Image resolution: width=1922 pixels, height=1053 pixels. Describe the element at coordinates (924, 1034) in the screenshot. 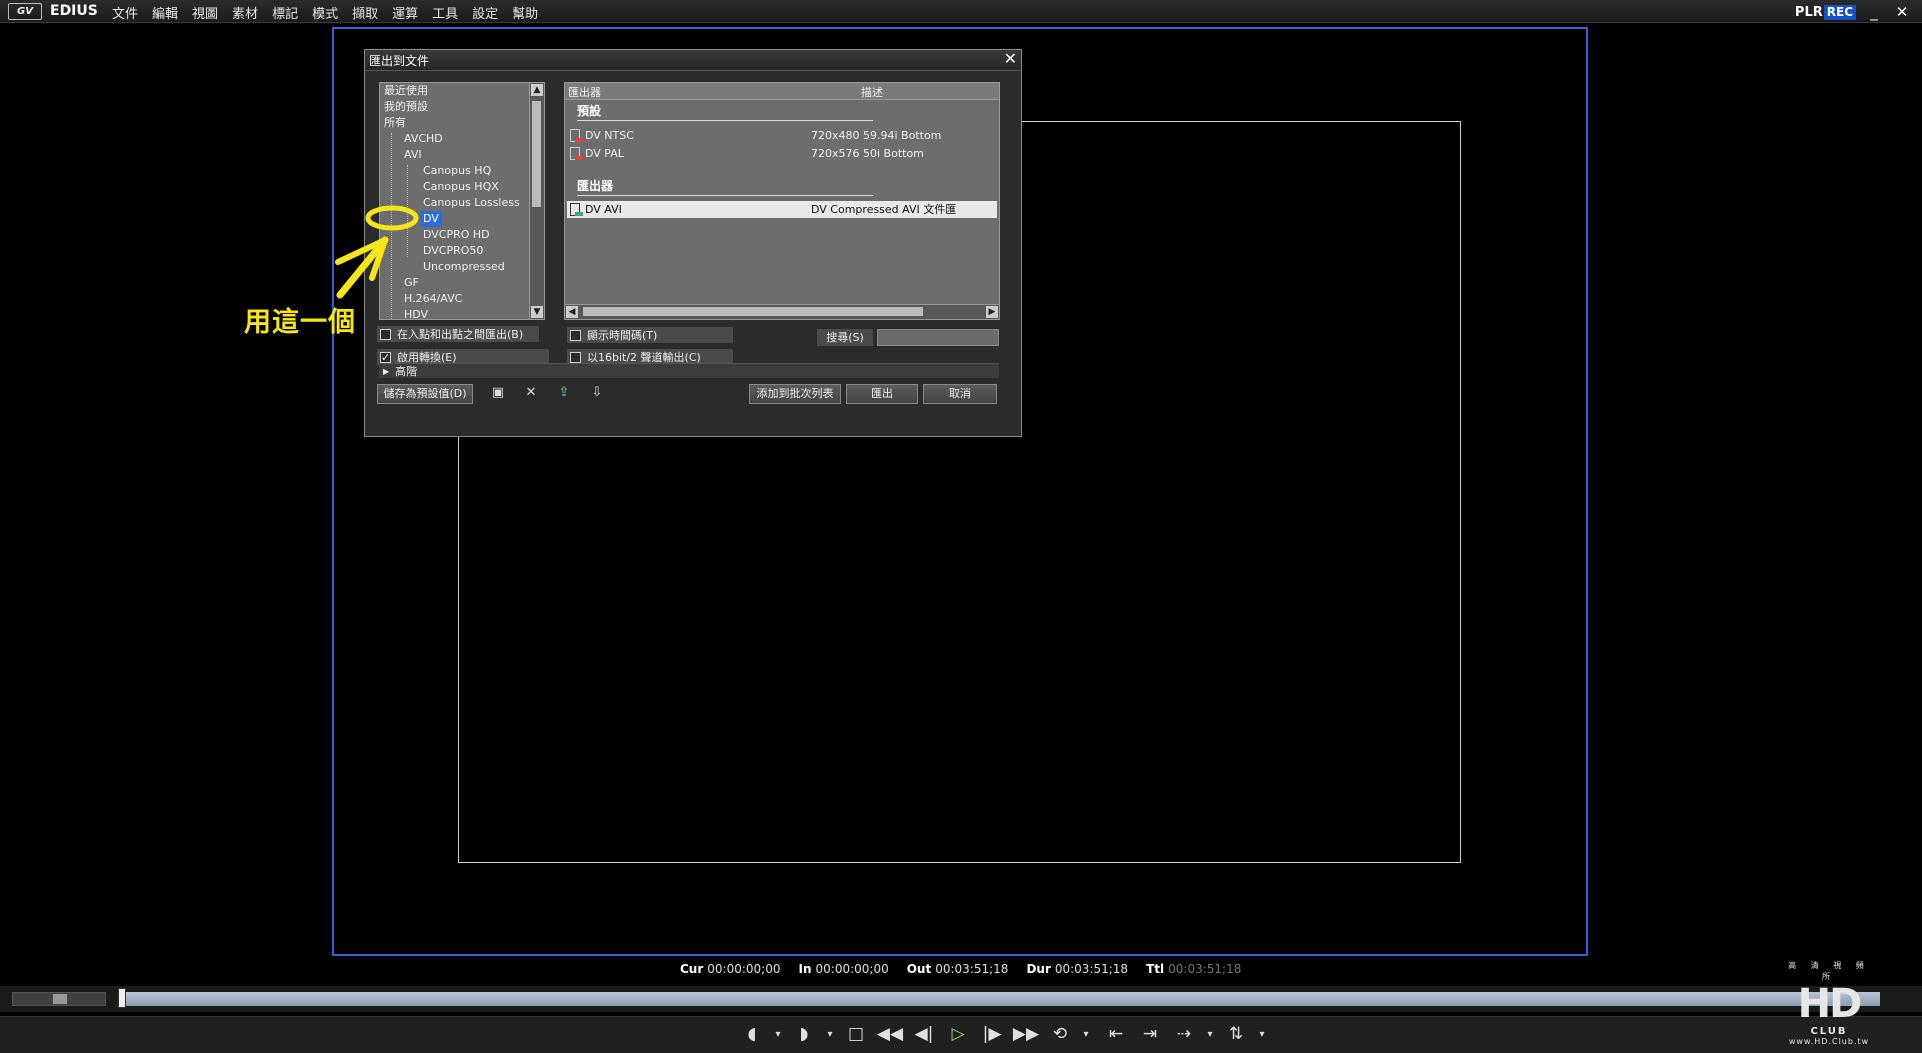

I see `step-back-icon: ◀|` at that location.